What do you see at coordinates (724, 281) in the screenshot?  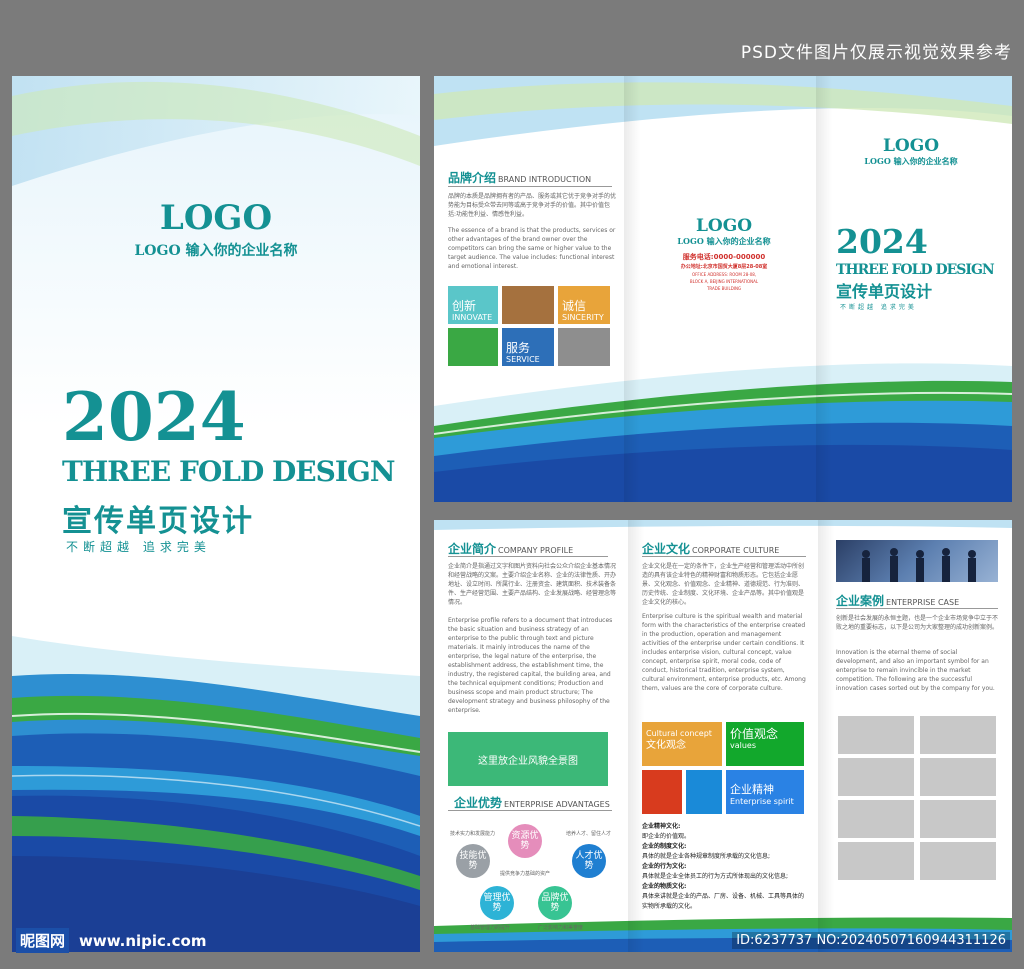 I see `back-address-en-2: BLOCK A, BEIJING INTERNATIONAL` at bounding box center [724, 281].